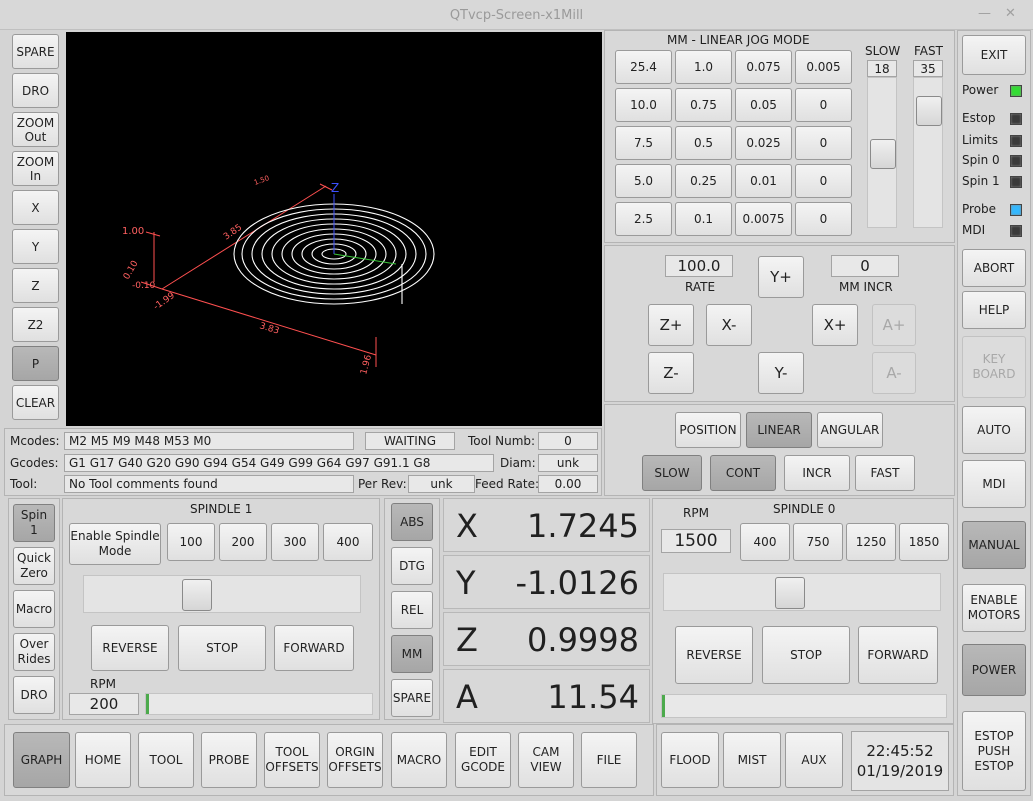  Describe the element at coordinates (781, 373) in the screenshot. I see `jog-y-minus-button: Y-` at that location.